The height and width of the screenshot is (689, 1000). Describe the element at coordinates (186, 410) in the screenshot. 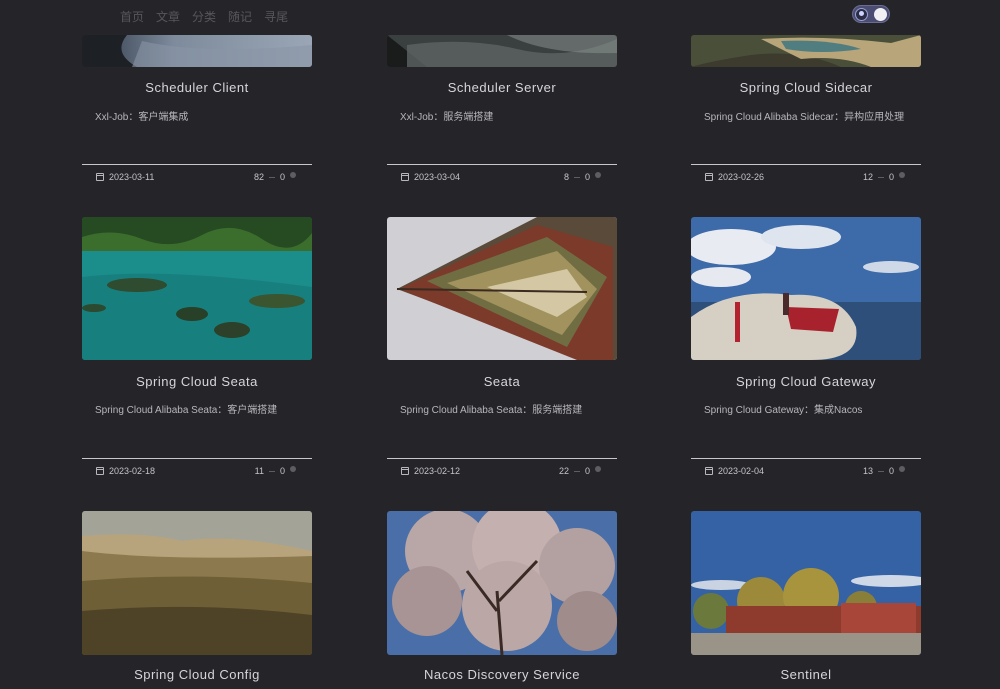

I see `article-description: Spring Cloud Alibaba Seata：客户端搭建` at that location.